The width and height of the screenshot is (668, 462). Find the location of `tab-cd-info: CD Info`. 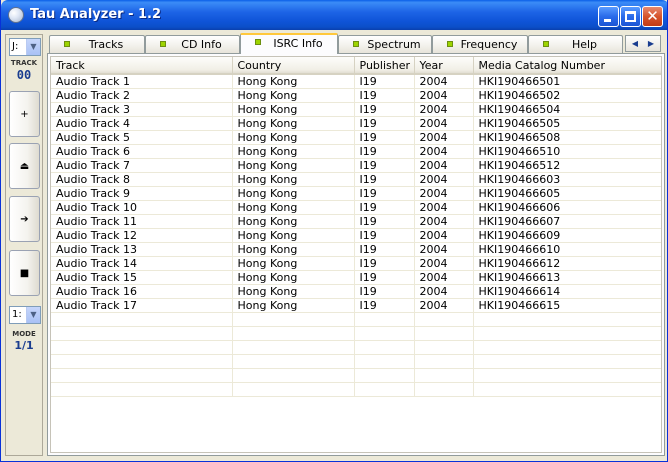

tab-cd-info: CD Info is located at coordinates (192, 44).